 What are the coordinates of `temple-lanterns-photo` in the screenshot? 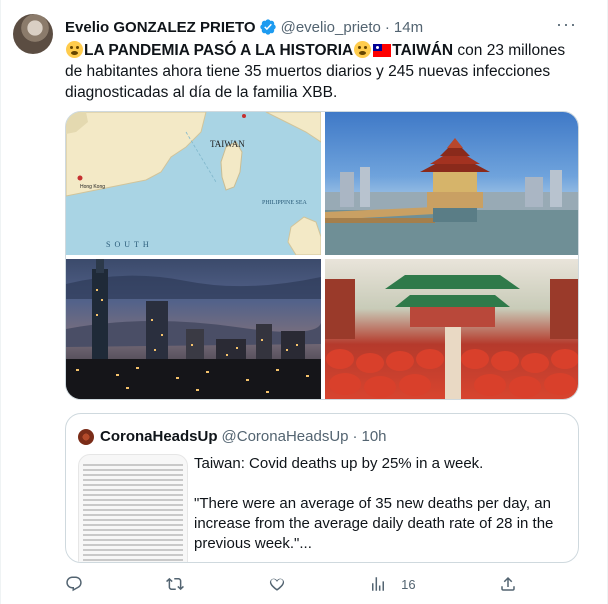 It's located at (451, 329).